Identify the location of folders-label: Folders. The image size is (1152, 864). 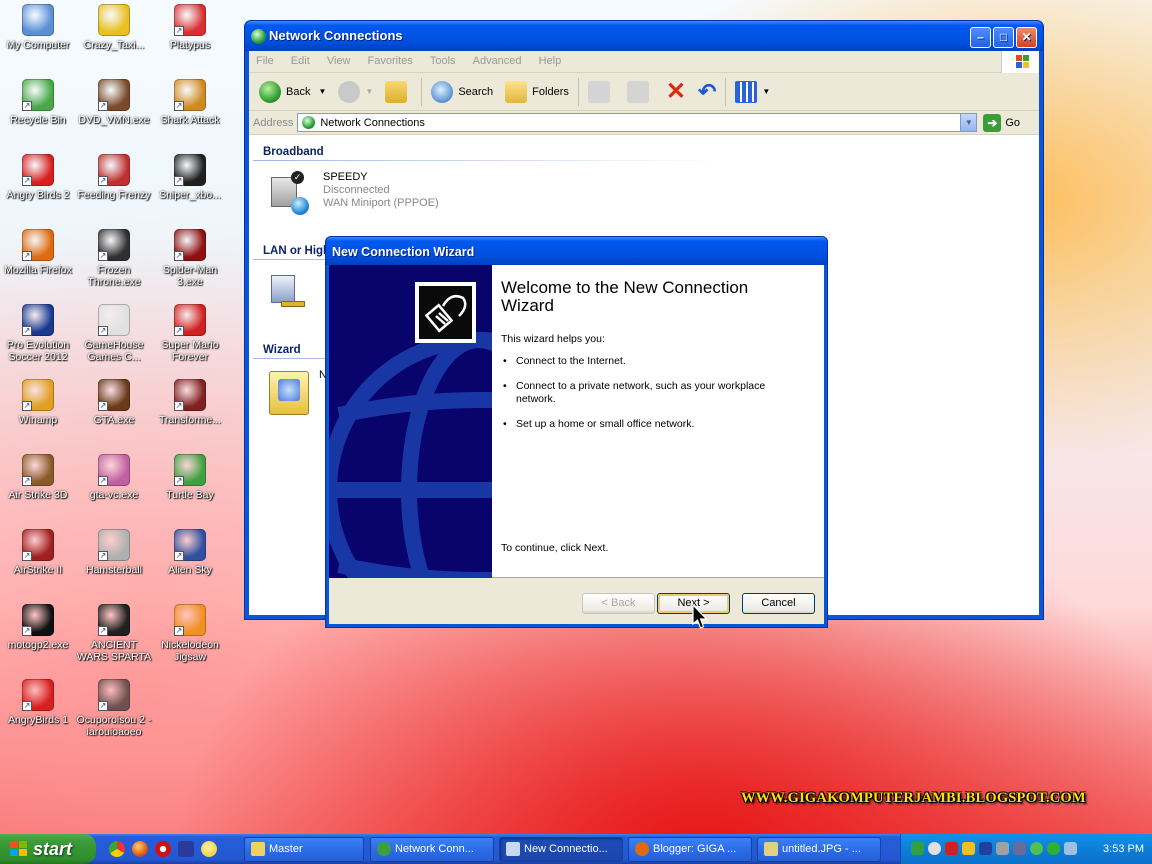
(550, 91).